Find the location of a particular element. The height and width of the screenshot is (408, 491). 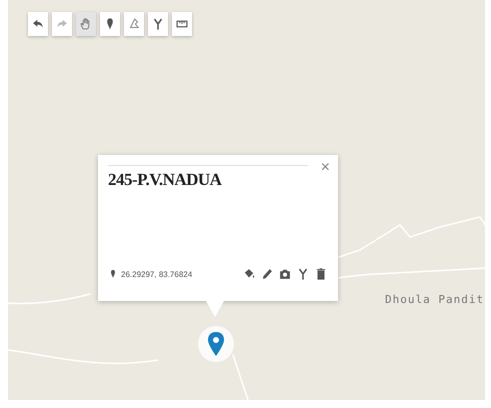

edit-button is located at coordinates (267, 274).